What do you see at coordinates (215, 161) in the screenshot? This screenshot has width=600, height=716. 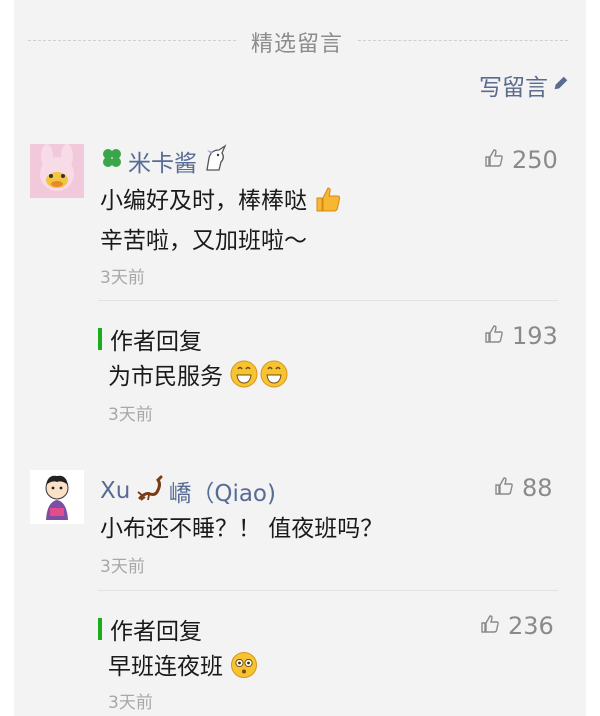 I see `unicorn-icon` at bounding box center [215, 161].